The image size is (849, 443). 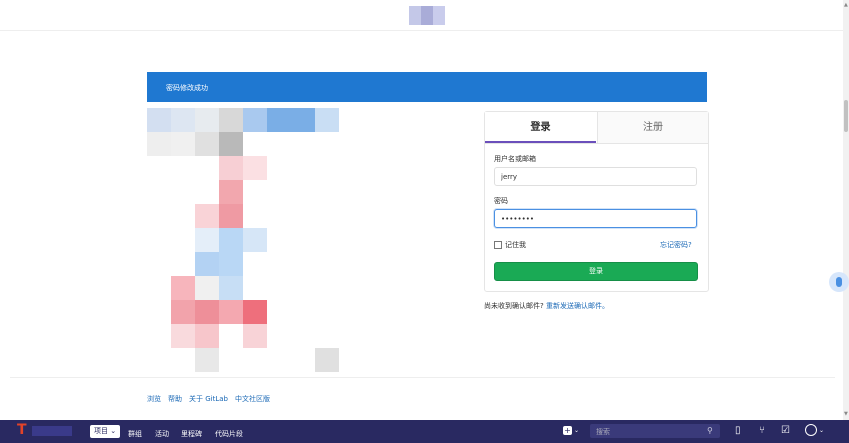 What do you see at coordinates (655, 431) in the screenshot?
I see `search-input: 搜索 ⚲` at bounding box center [655, 431].